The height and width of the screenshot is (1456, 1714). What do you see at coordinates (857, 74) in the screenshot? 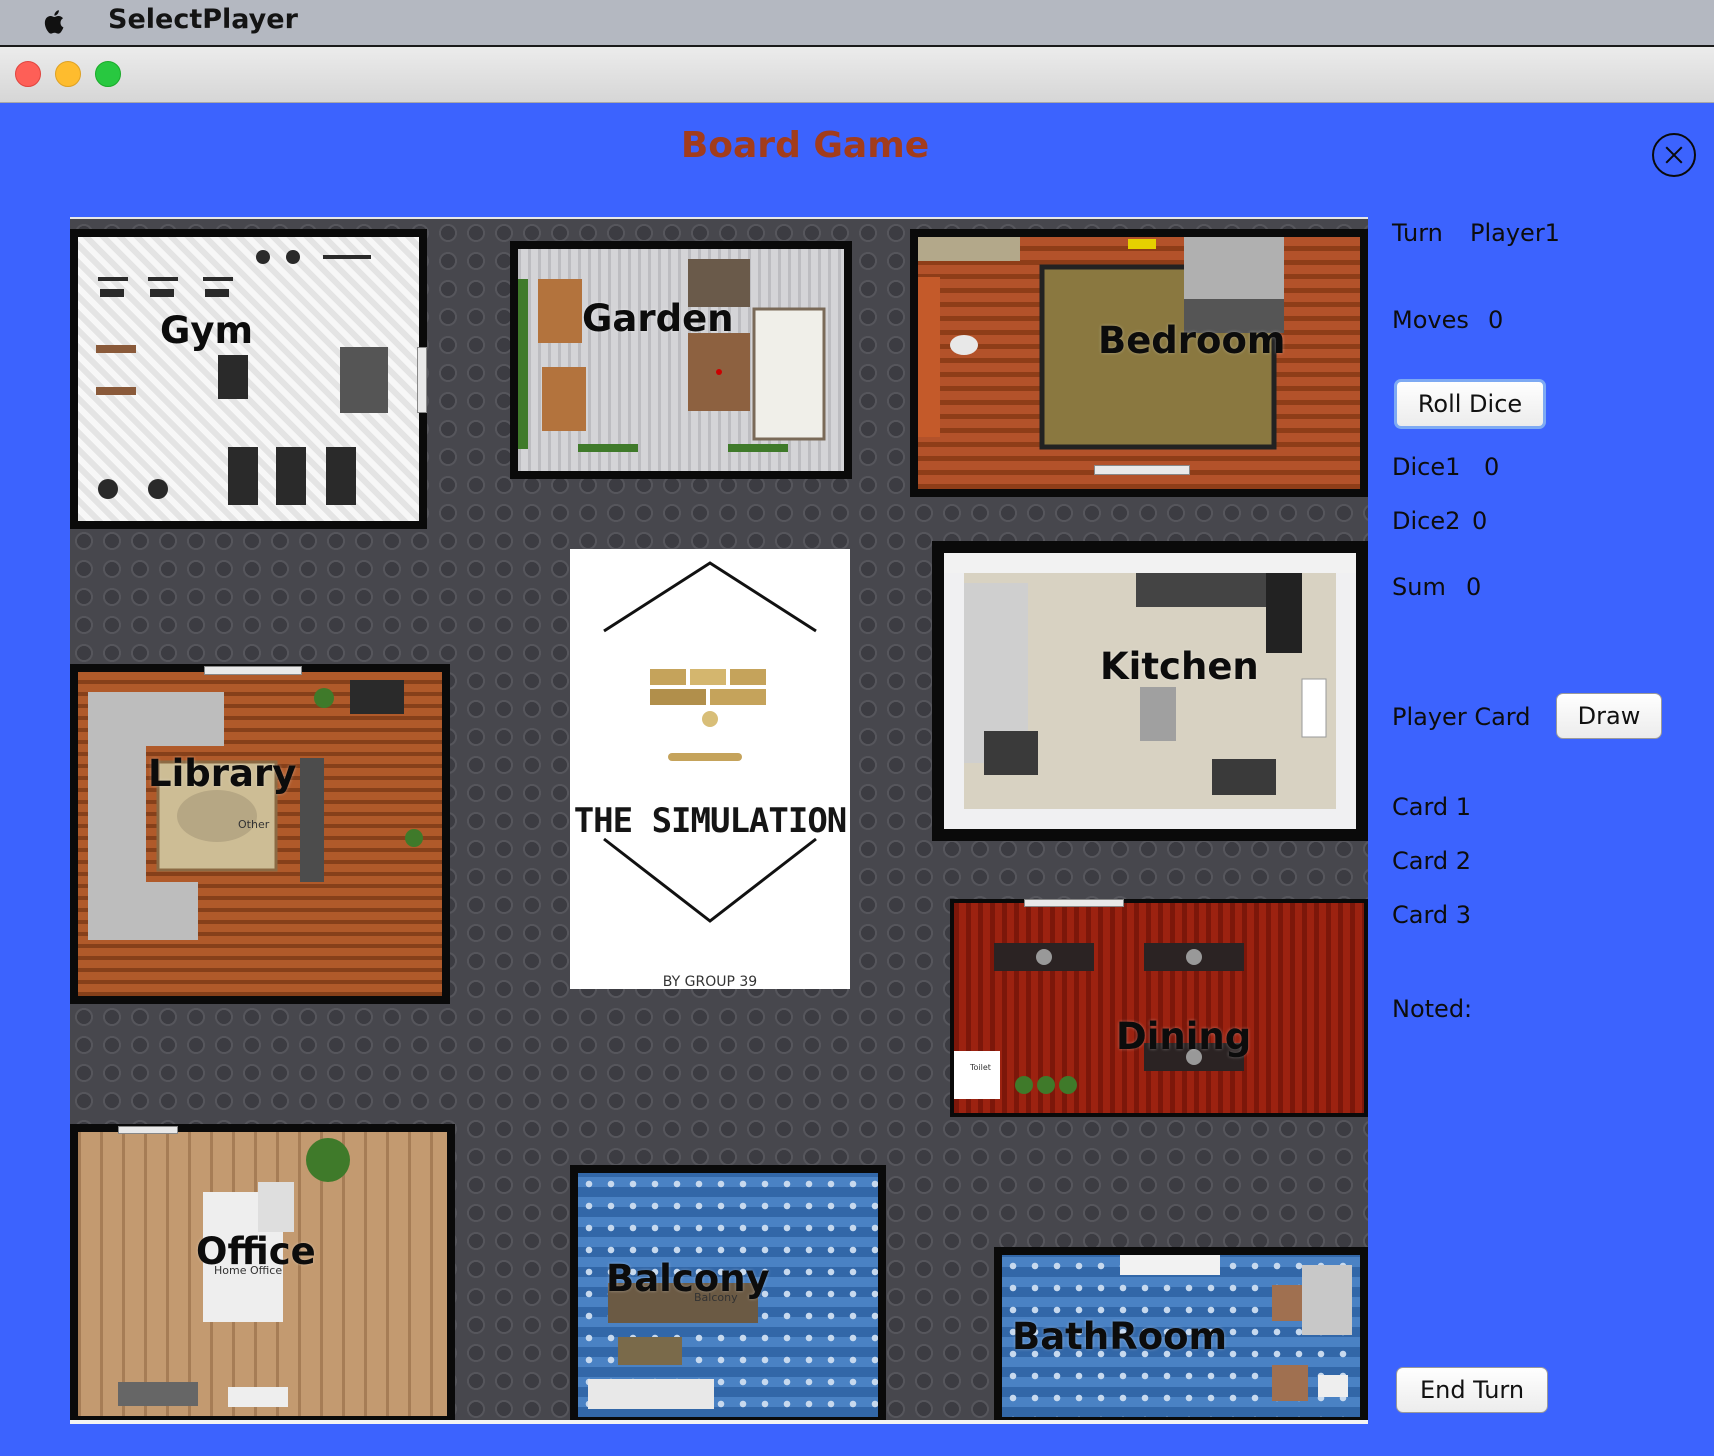
I see `window-titlebar` at bounding box center [857, 74].